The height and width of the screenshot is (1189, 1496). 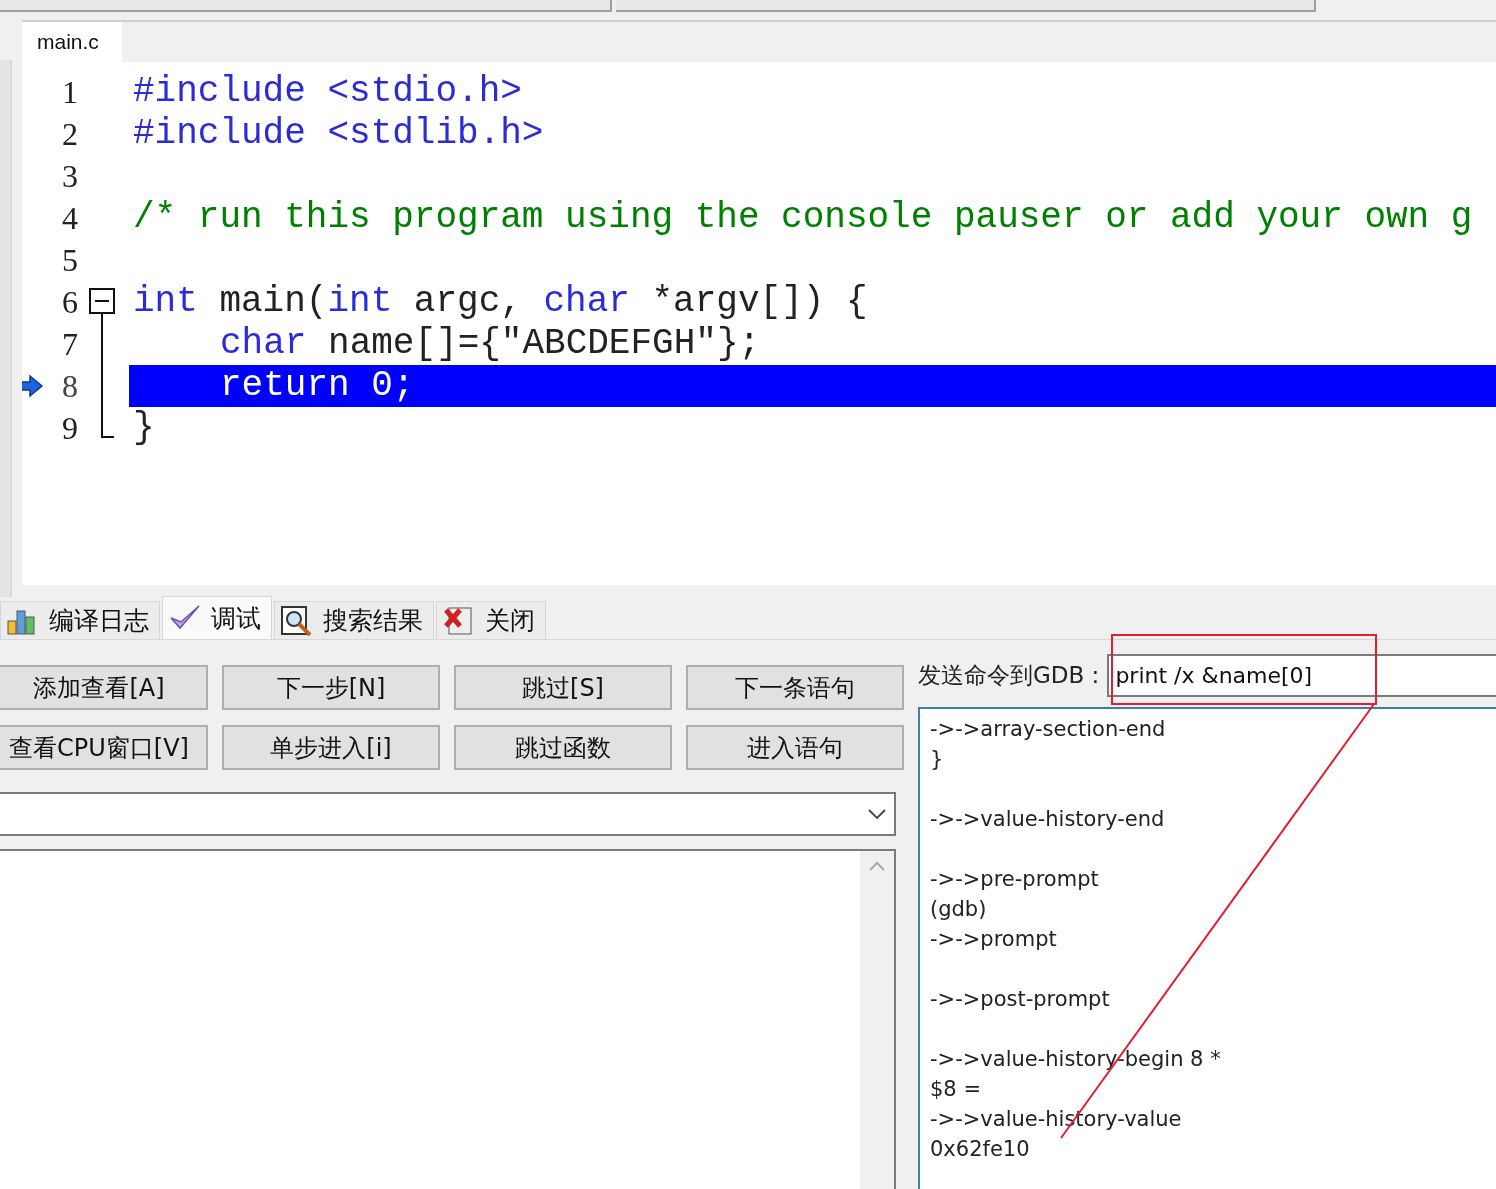 I want to click on debug-button: 单步进入[i], so click(x=331, y=747).